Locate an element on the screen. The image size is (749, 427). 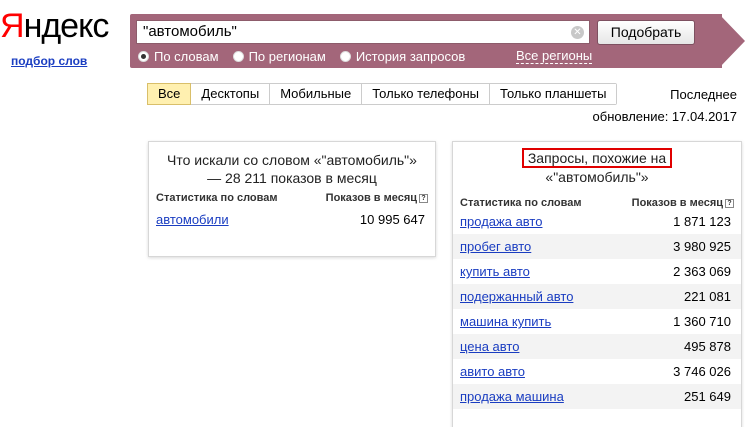
keyword-link: машина купить is located at coordinates (505, 321).